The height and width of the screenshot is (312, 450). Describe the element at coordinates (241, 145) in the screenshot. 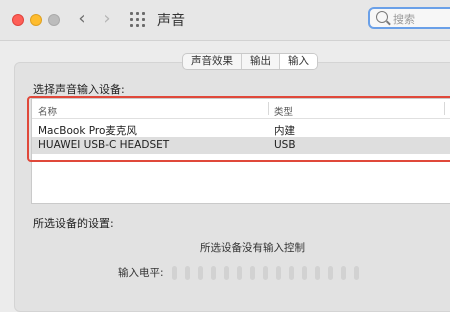

I see `device-row-huawei-headset: HUAWEI USB-C HEADSET USB` at that location.